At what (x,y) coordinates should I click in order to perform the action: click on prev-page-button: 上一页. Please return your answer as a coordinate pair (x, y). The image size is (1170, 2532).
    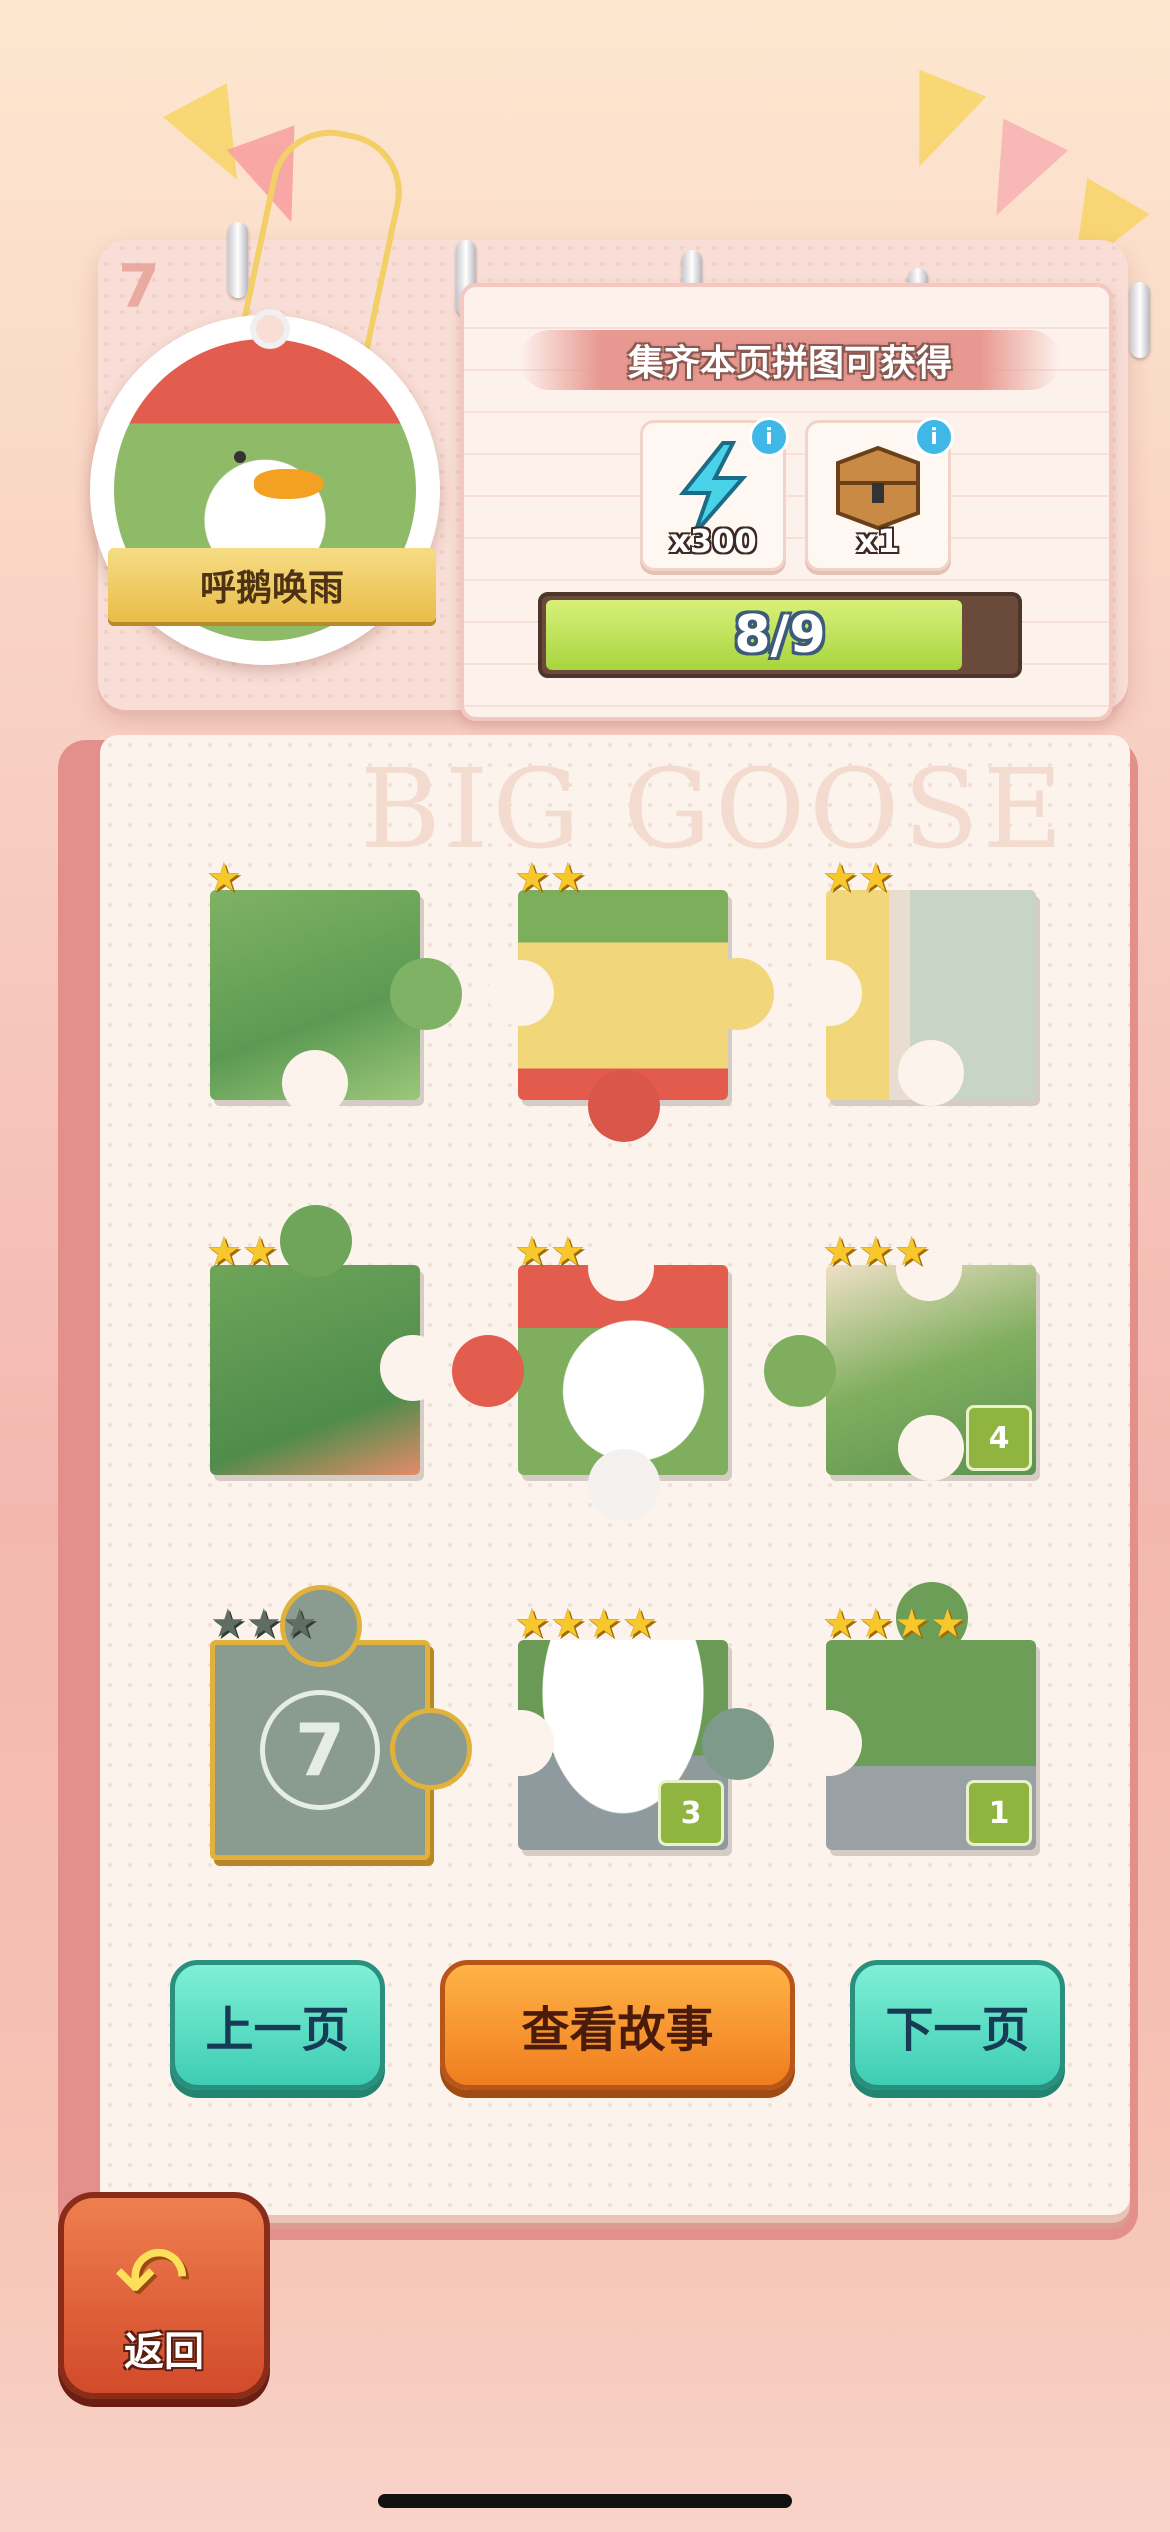
    Looking at the image, I should click on (277, 2025).